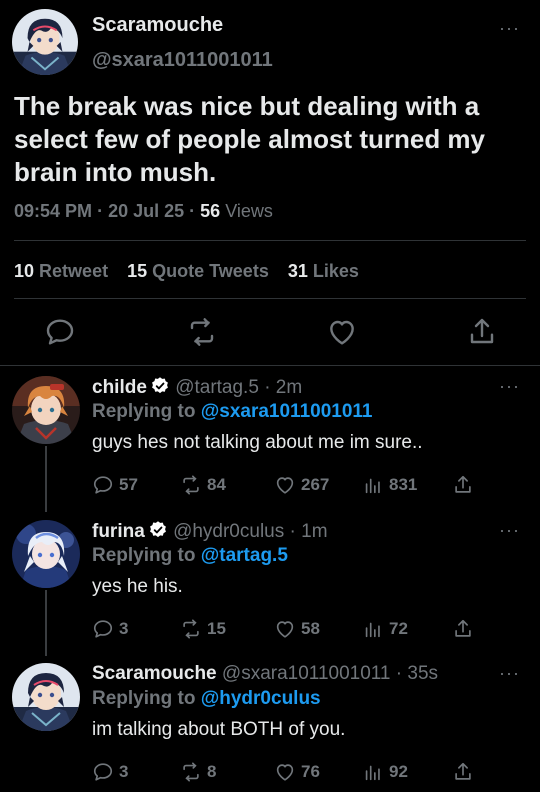 The image size is (540, 792). I want to click on like-button: 58, so click(297, 629).